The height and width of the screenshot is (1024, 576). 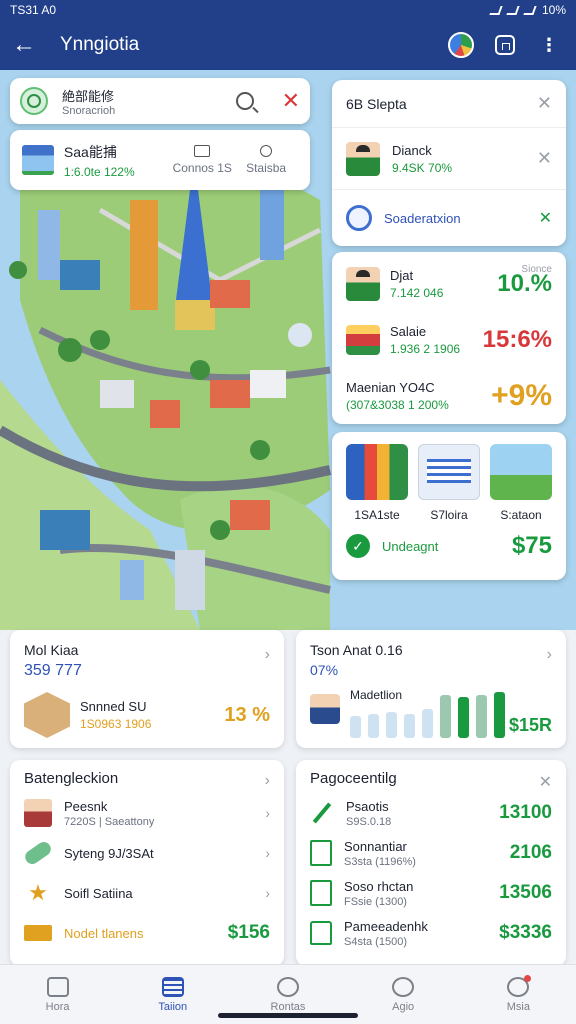 What do you see at coordinates (147, 933) in the screenshot?
I see `list-footer: Nodel tlanens $156` at bounding box center [147, 933].